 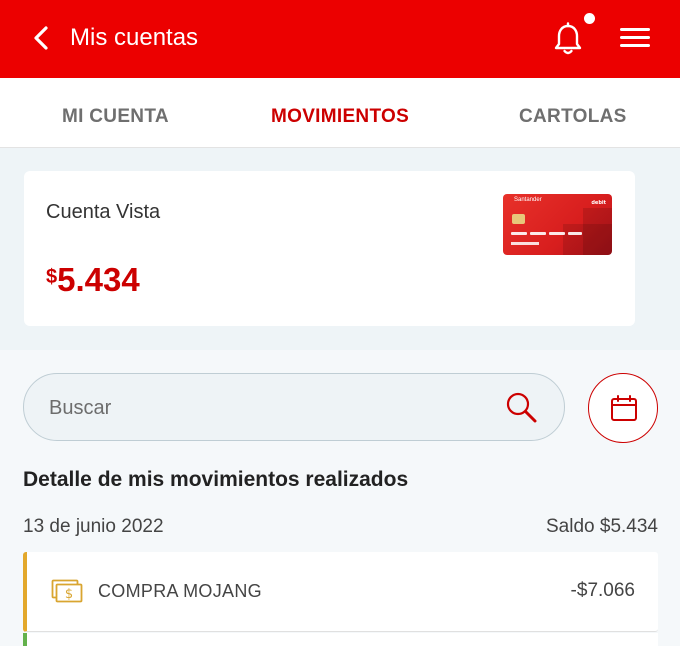 I want to click on card-chip, so click(x=518, y=219).